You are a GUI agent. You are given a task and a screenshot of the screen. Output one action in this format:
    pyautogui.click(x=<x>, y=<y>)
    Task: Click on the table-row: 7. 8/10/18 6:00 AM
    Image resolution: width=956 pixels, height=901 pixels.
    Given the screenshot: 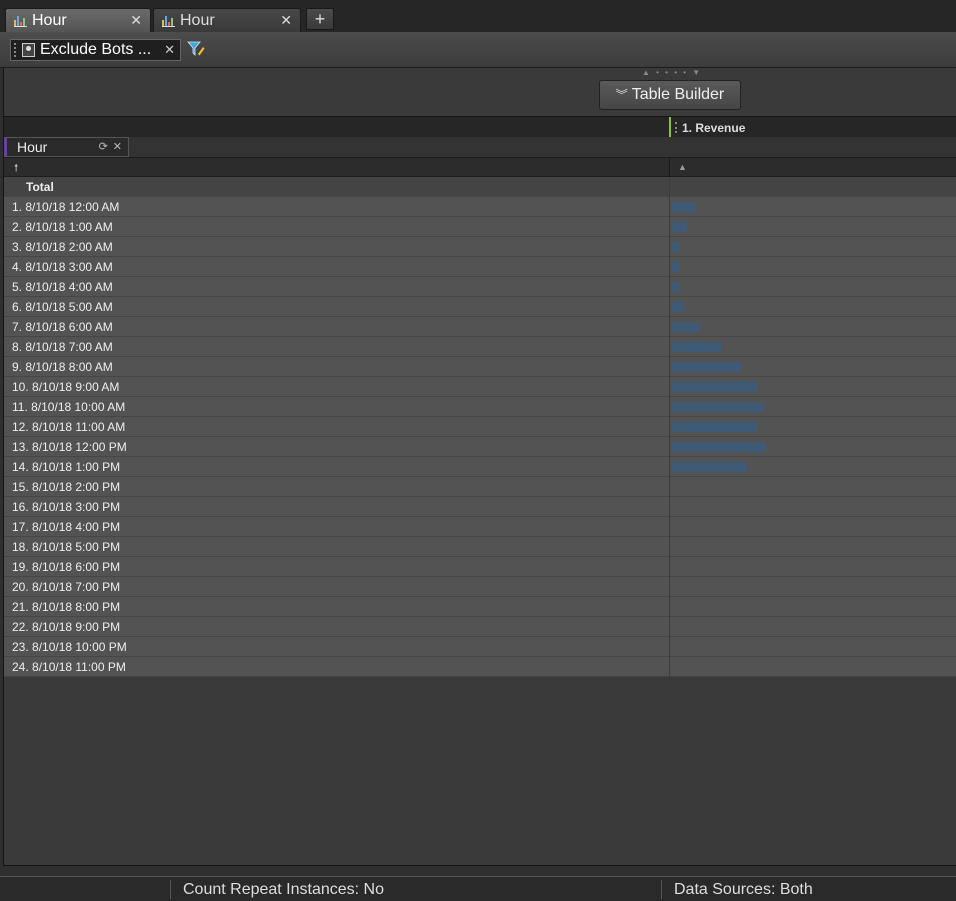 What is the action you would take?
    pyautogui.click(x=480, y=327)
    